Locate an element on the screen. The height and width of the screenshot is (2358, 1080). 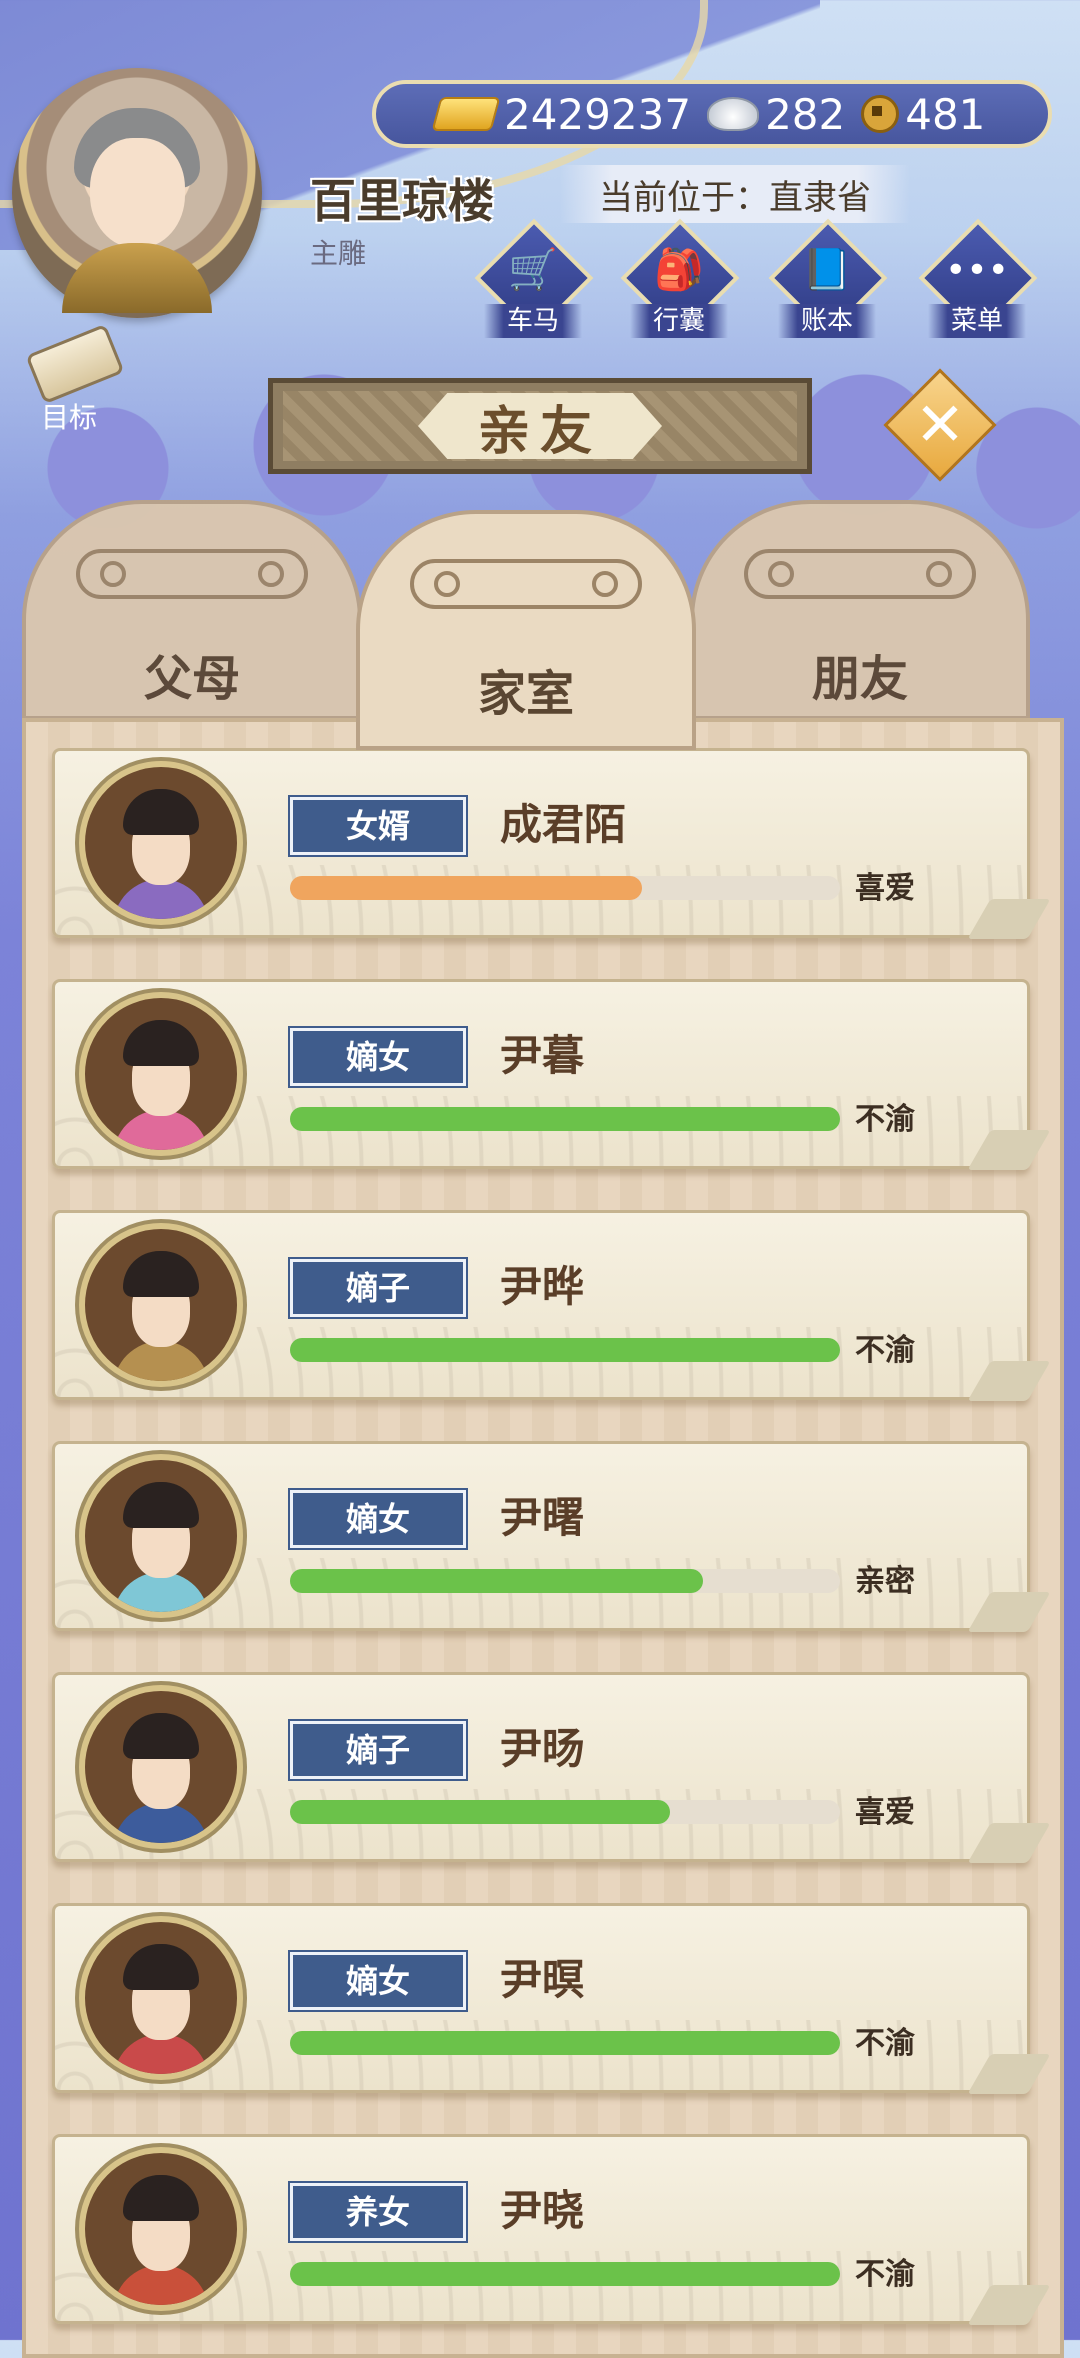
relative-card: 嫡女 尹曙 亲密 is located at coordinates (551, 1536).